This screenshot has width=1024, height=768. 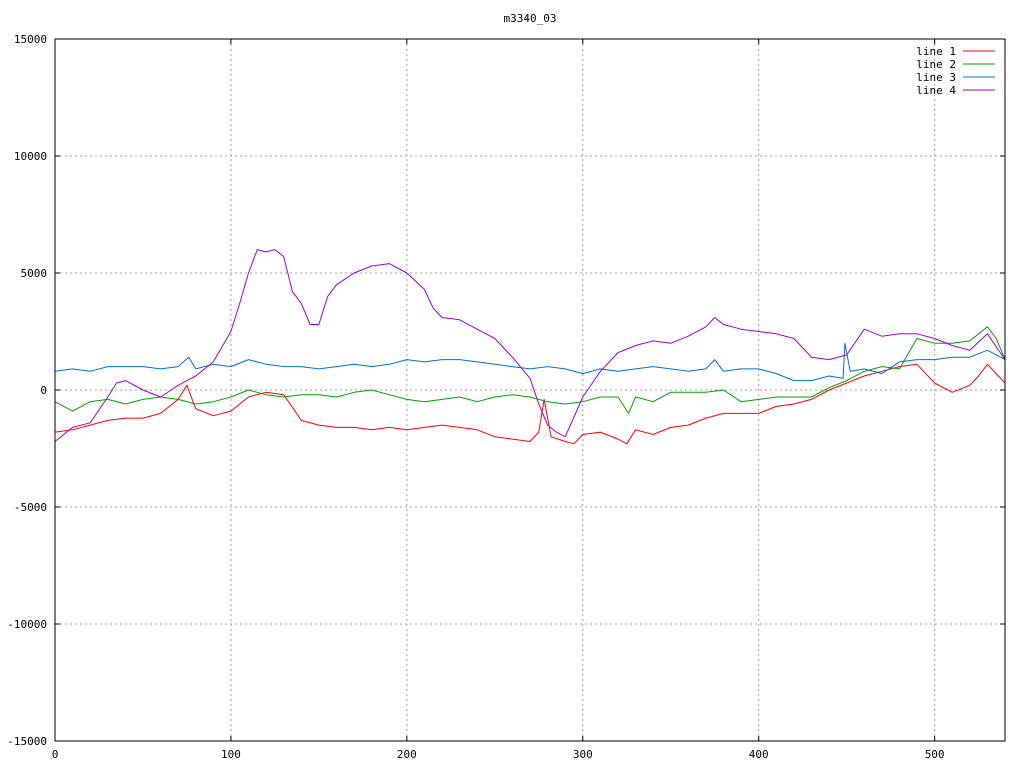 I want to click on x-tick-label: 400, so click(x=759, y=754).